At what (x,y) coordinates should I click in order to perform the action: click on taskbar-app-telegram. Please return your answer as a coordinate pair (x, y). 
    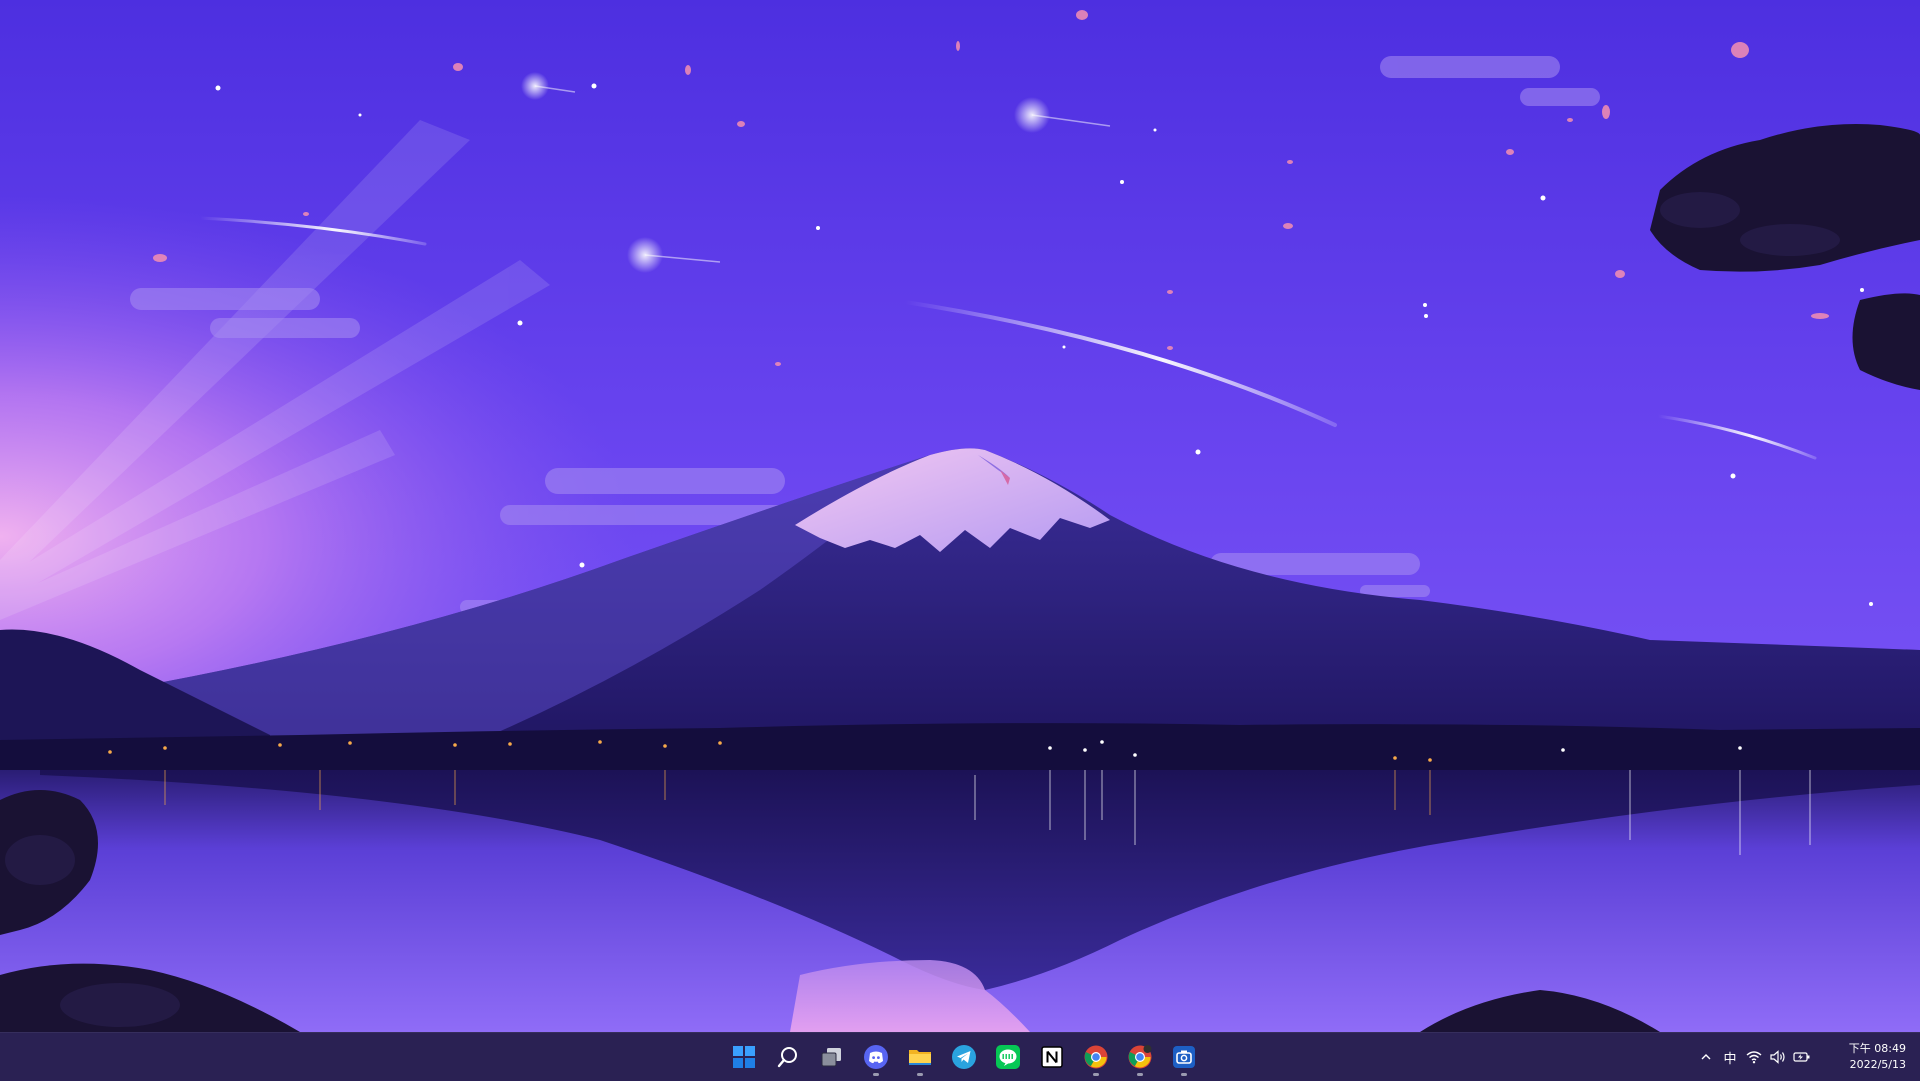
    Looking at the image, I should click on (964, 1057).